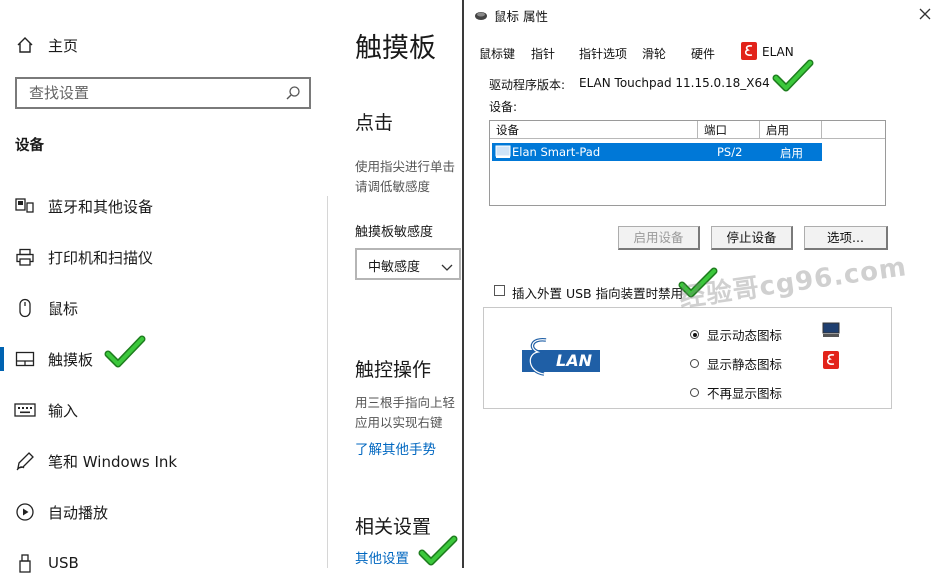 The image size is (934, 583). I want to click on gestures-description: 用三根手指向上轻, so click(405, 402).